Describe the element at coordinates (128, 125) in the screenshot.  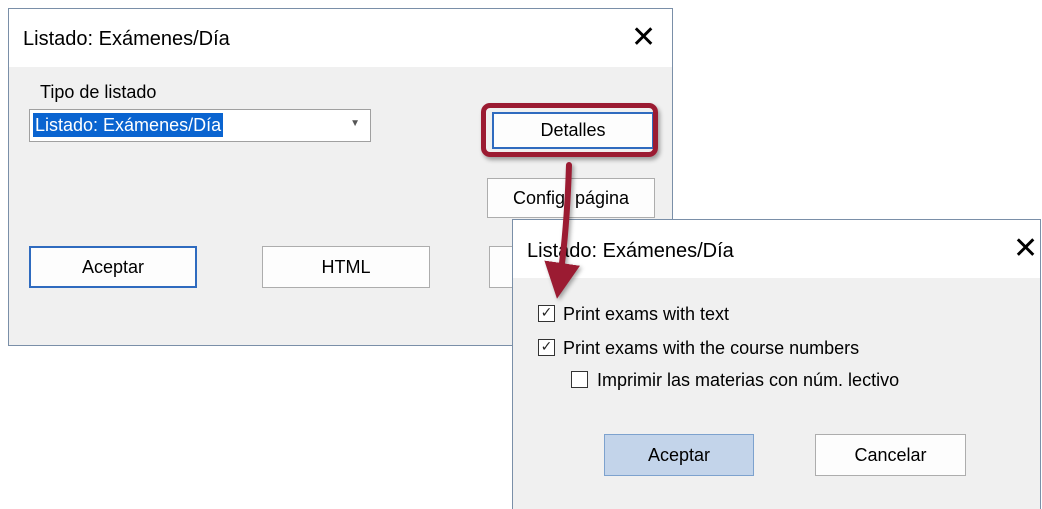
I see `list-type-selected-value: Listado: Exámenes/Día` at that location.